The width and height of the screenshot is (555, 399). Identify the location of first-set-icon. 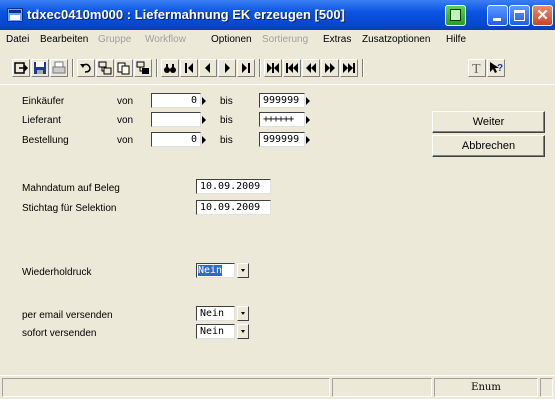
(273, 68).